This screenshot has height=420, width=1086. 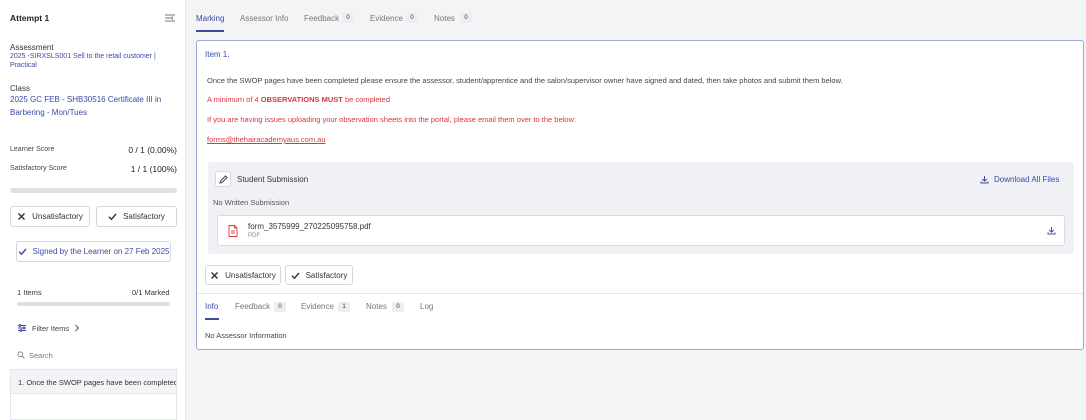 I want to click on unsatisfactory-button: Unsatisfactory, so click(x=50, y=216).